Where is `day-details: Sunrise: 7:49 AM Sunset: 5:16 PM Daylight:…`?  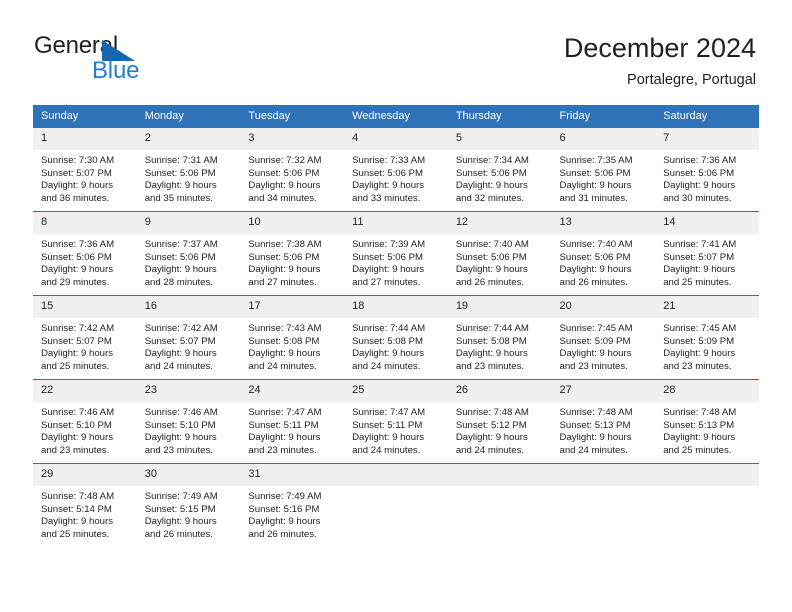 day-details: Sunrise: 7:49 AM Sunset: 5:16 PM Daylight:… is located at coordinates (292, 513).